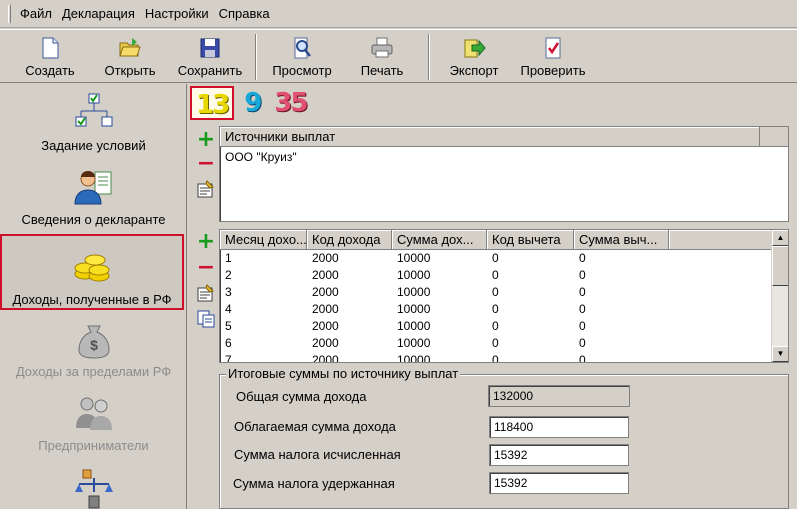 The width and height of the screenshot is (797, 509). I want to click on cell-month: 1, so click(228, 258).